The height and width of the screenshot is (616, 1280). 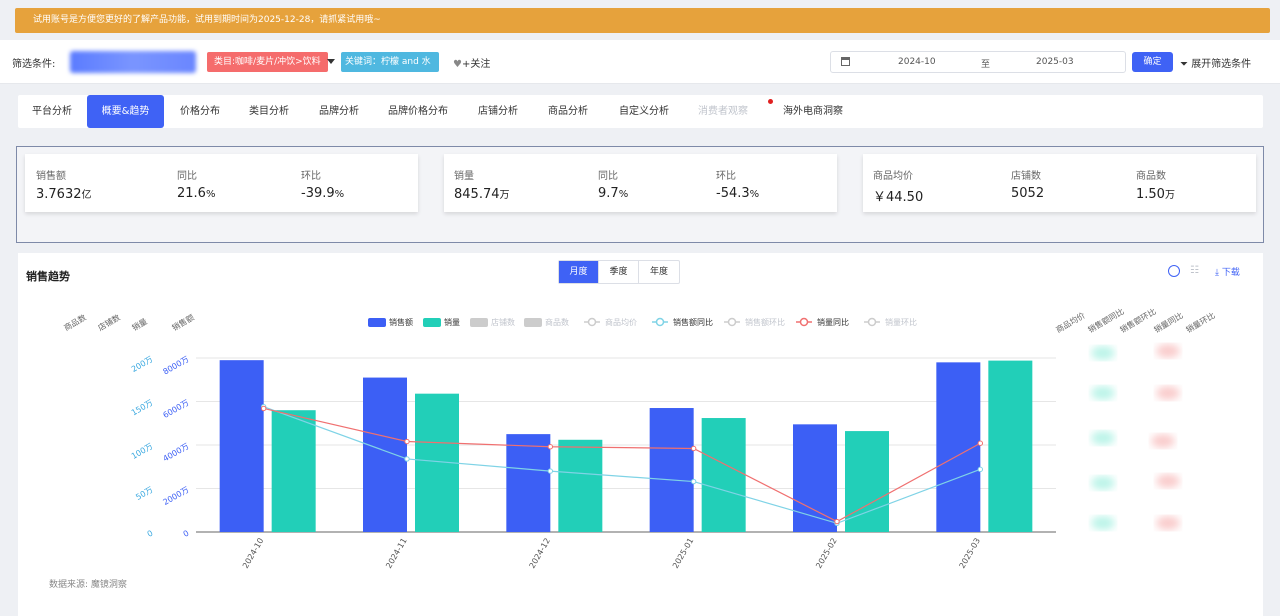 I want to click on left-axis-title: 商品数, so click(x=75, y=322).